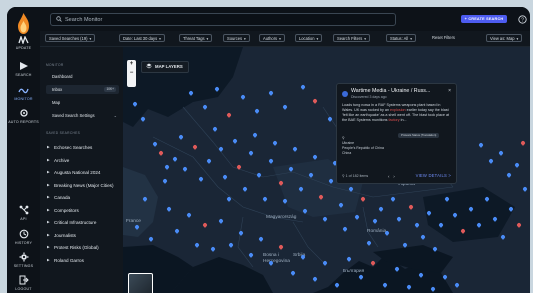  I want to click on map-link: Map, so click(82, 102).